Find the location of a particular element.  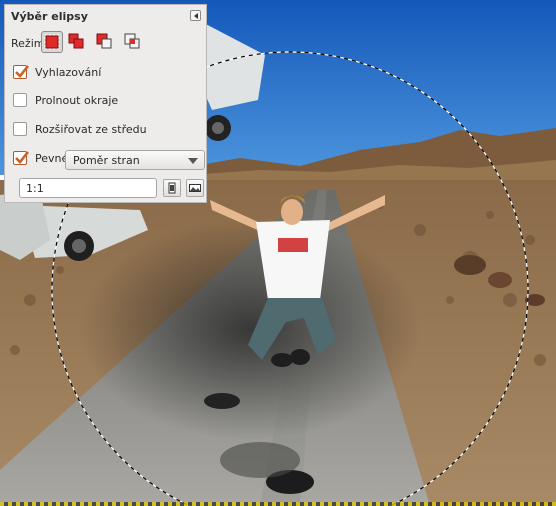

feather-label: Prolnout okraje is located at coordinates (77, 100).